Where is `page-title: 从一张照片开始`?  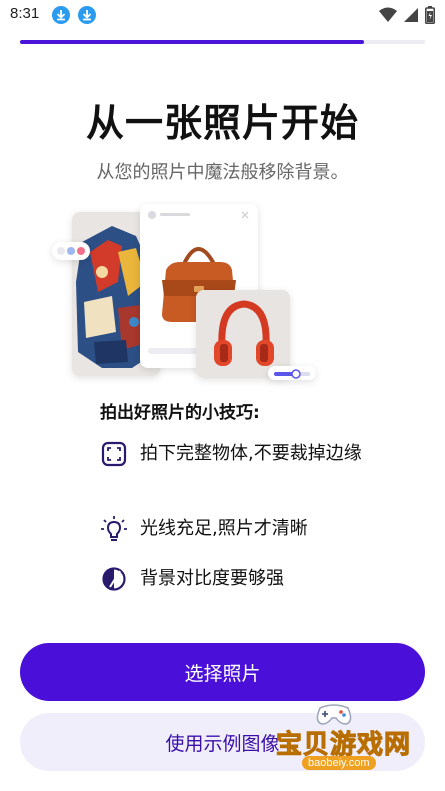
page-title: 从一张照片开始 is located at coordinates (222, 123).